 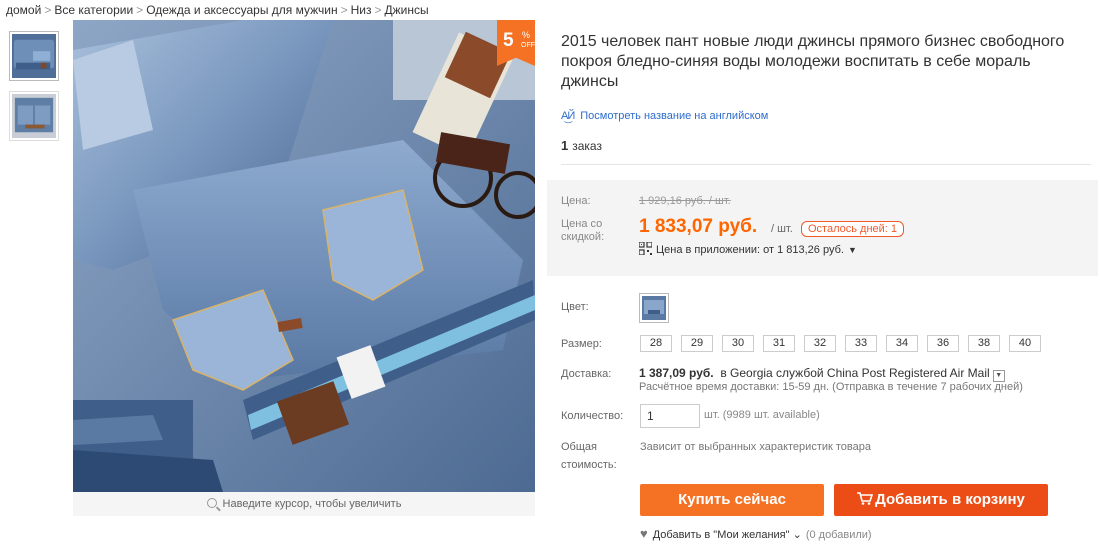 What do you see at coordinates (721, 535) in the screenshot?
I see `wishlist-link: Добавить в "Мои желания"` at bounding box center [721, 535].